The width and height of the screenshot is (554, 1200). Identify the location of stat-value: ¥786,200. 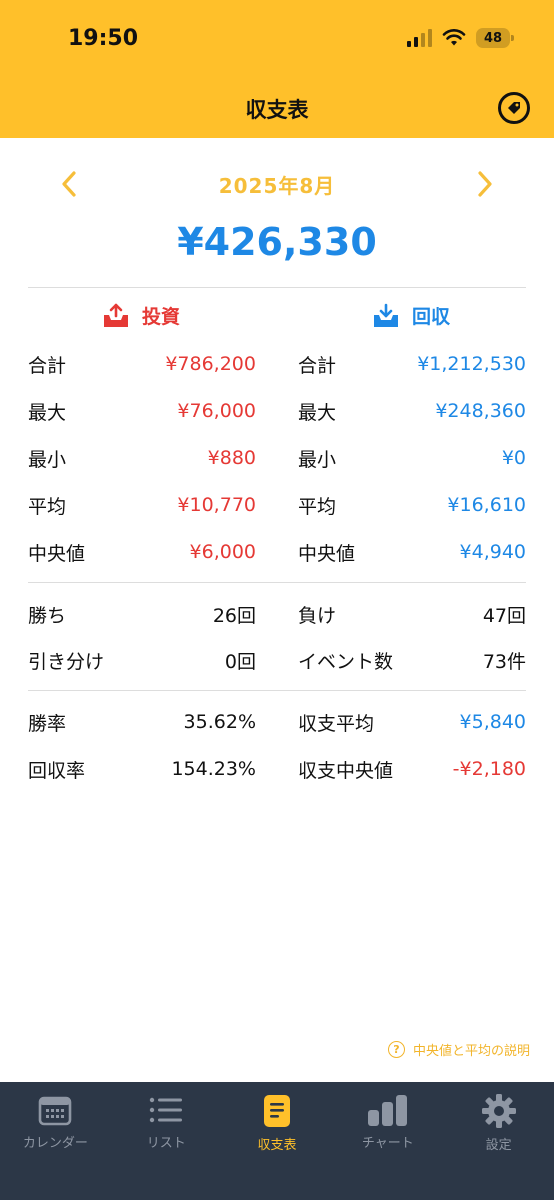
(210, 364).